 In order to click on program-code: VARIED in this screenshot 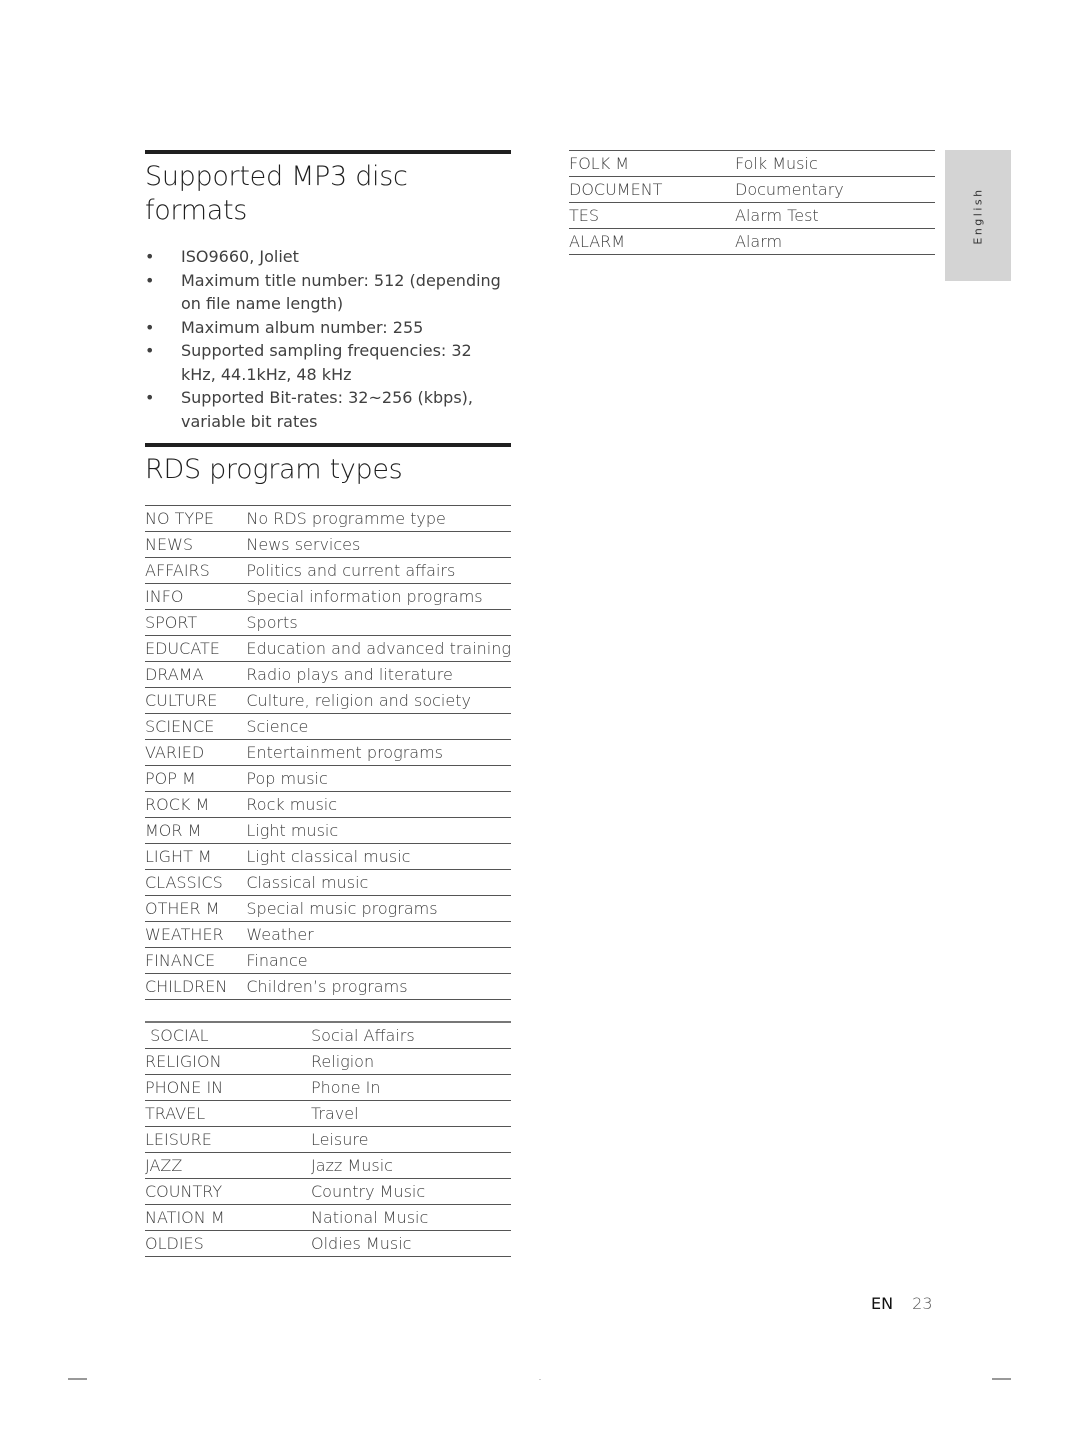, I will do `click(196, 752)`.